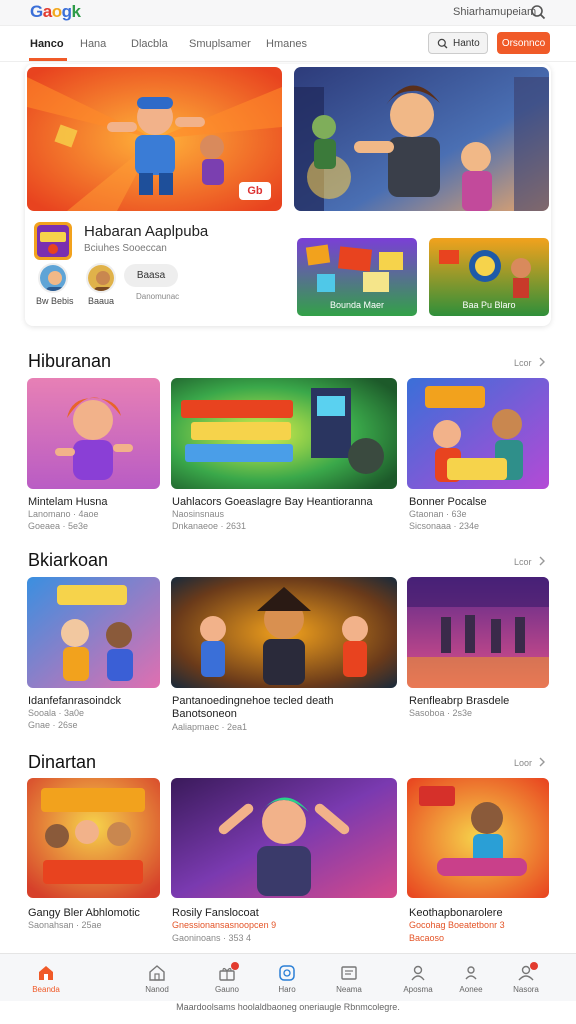 The image size is (576, 1024). I want to click on game-meta: Dnkanaeoe · 2631, so click(209, 526).